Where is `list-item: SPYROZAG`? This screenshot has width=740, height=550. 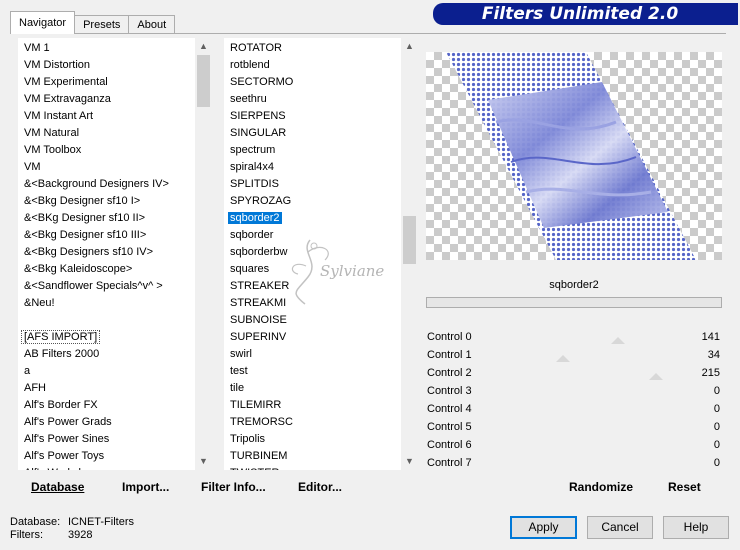 list-item: SPYROZAG is located at coordinates (321, 201).